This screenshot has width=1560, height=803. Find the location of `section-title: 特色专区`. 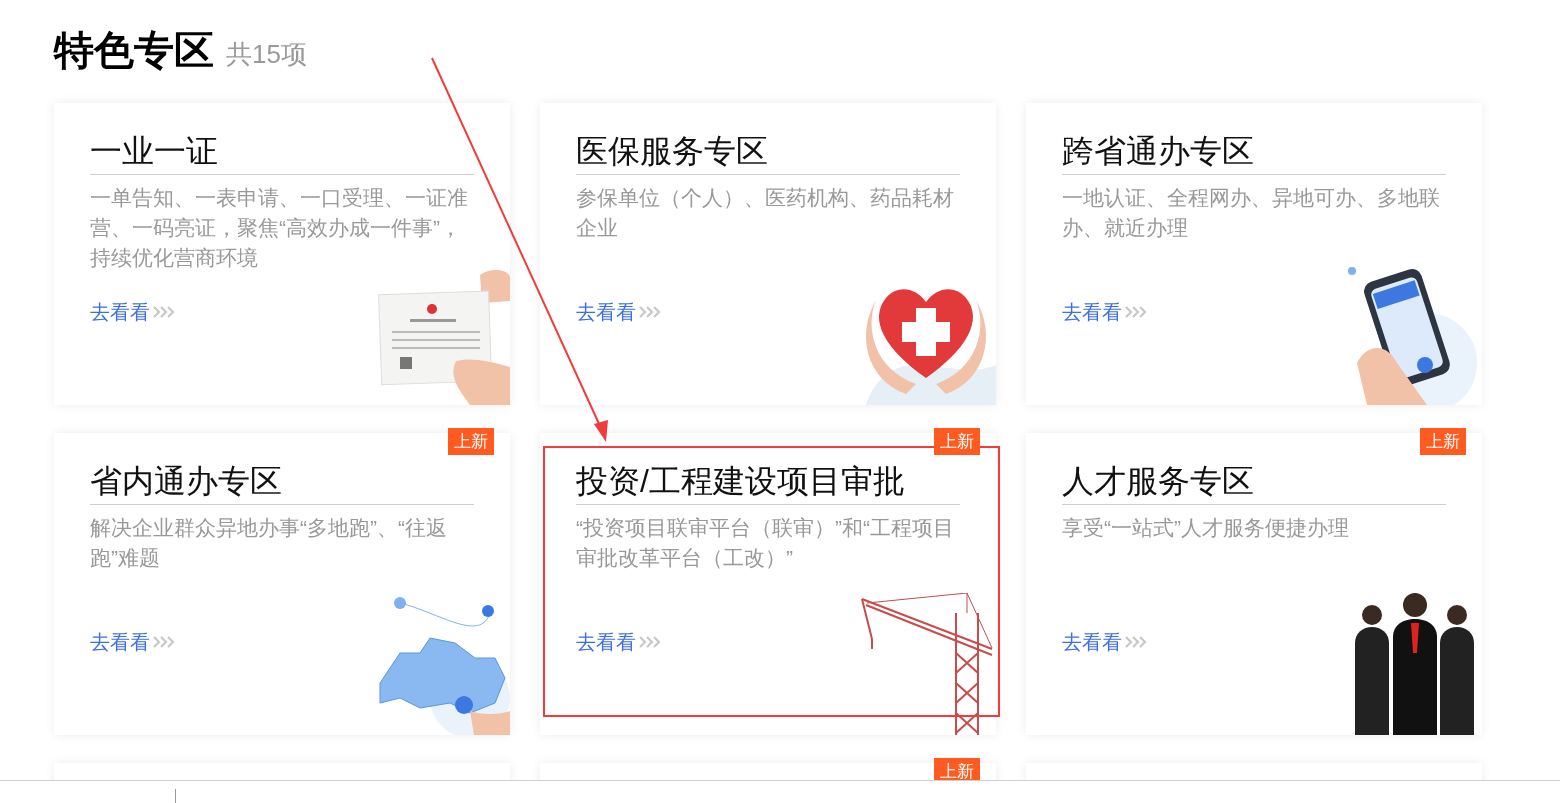

section-title: 特色专区 is located at coordinates (134, 50).